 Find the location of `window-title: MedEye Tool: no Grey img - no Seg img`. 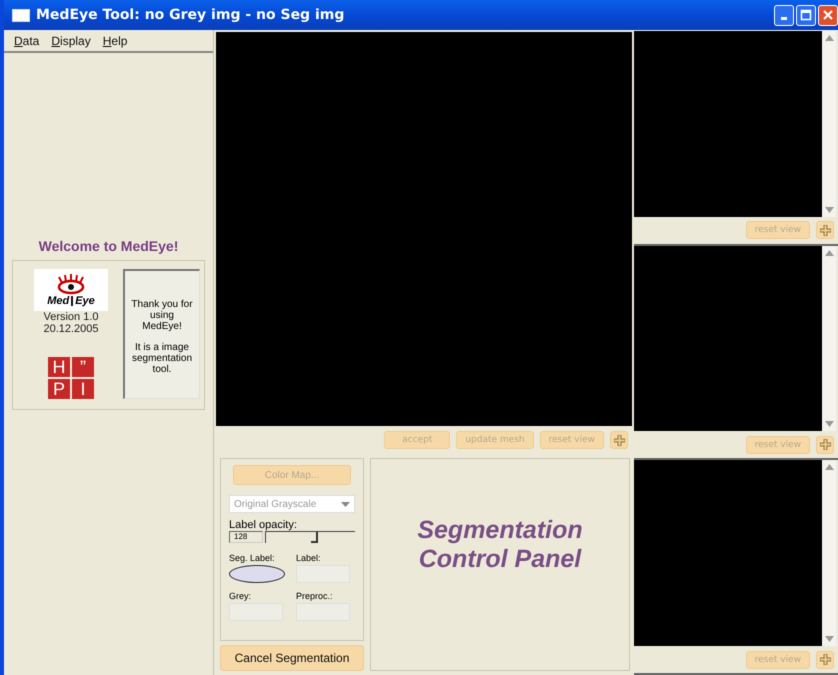

window-title: MedEye Tool: no Grey img - no Seg img is located at coordinates (190, 15).